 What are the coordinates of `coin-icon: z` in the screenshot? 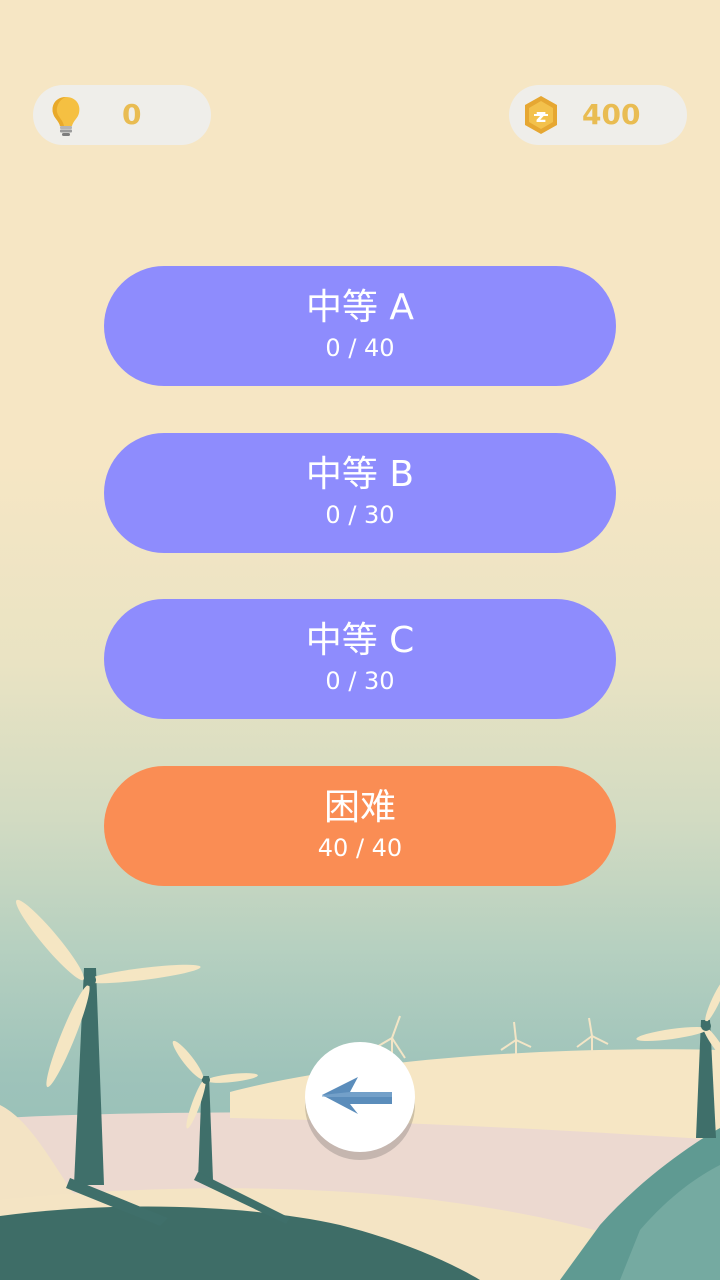 It's located at (541, 115).